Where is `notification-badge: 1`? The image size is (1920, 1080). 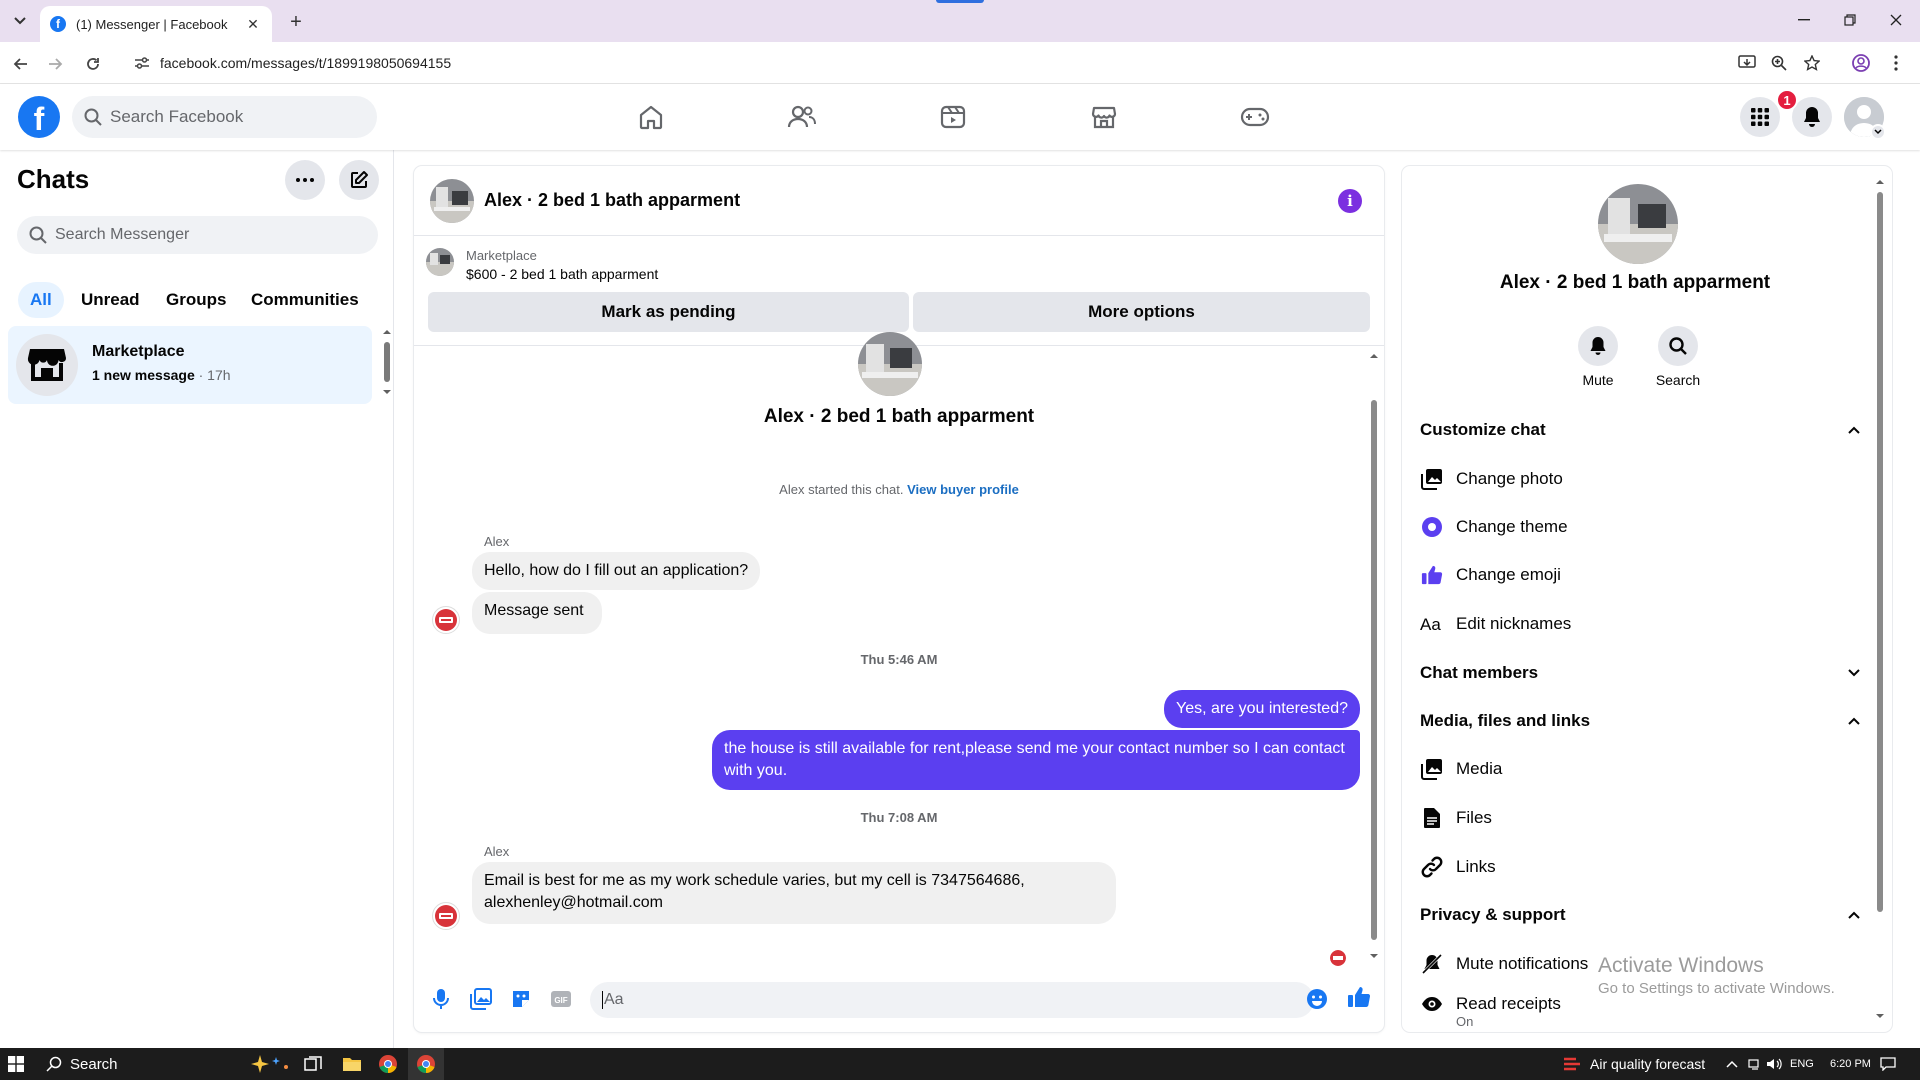
notification-badge: 1 is located at coordinates (1787, 100).